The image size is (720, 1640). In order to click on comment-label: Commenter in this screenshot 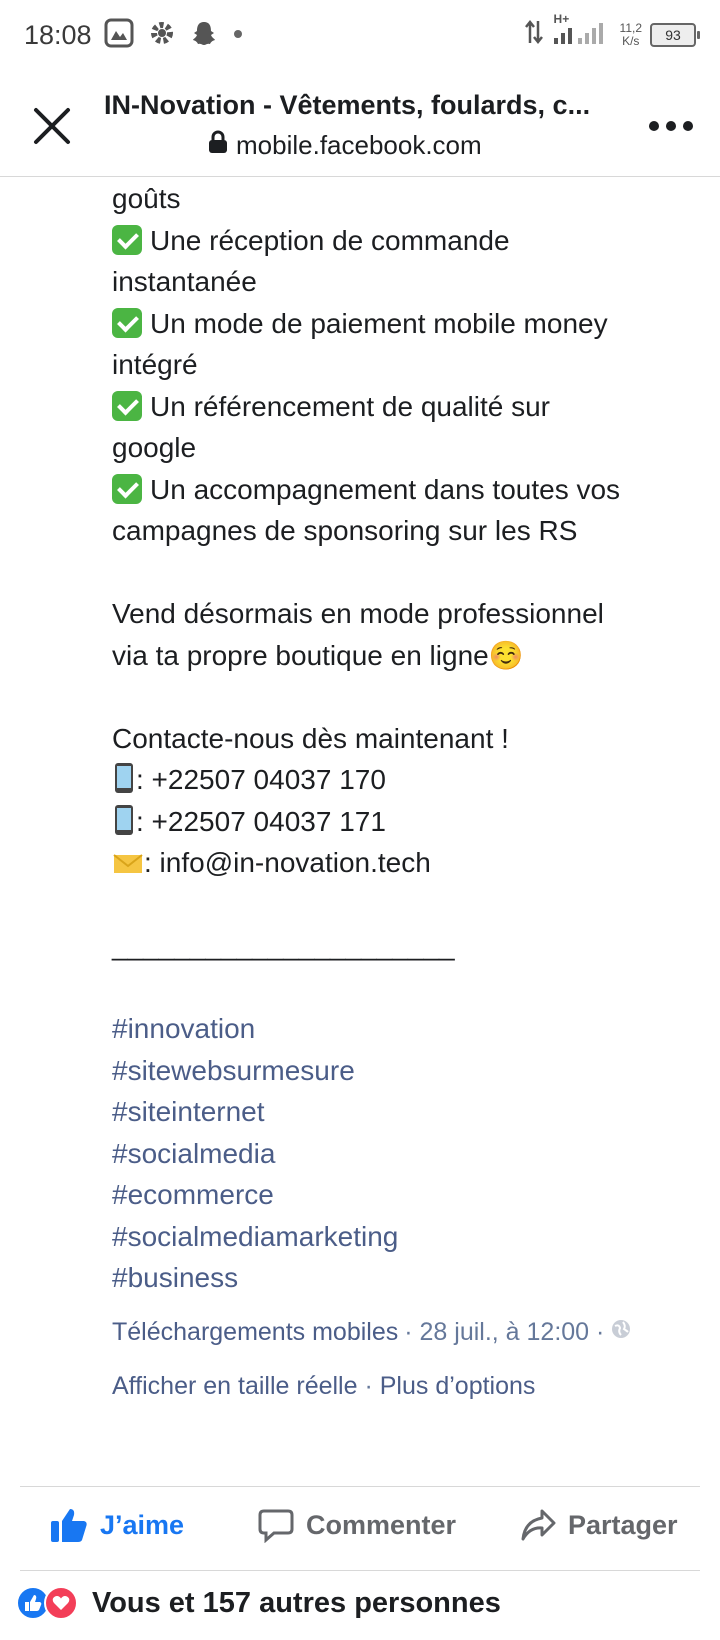, I will do `click(381, 1524)`.